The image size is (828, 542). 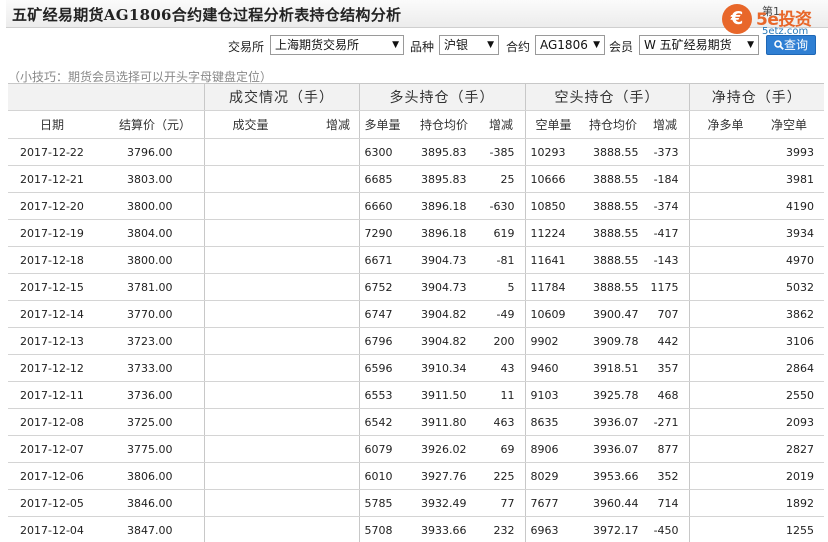 I want to click on col-header-short-change: 增减, so click(x=669, y=124).